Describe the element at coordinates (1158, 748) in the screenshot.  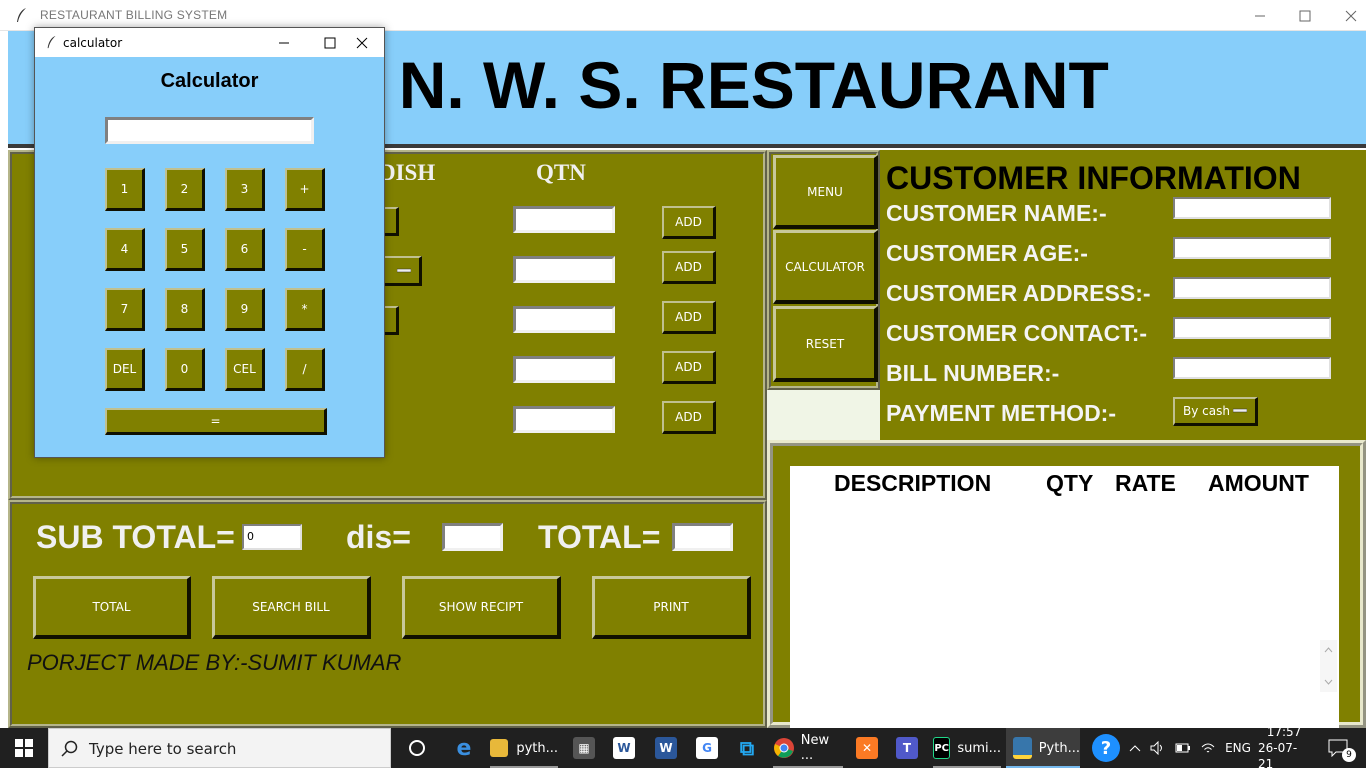
I see `volume-tray` at that location.